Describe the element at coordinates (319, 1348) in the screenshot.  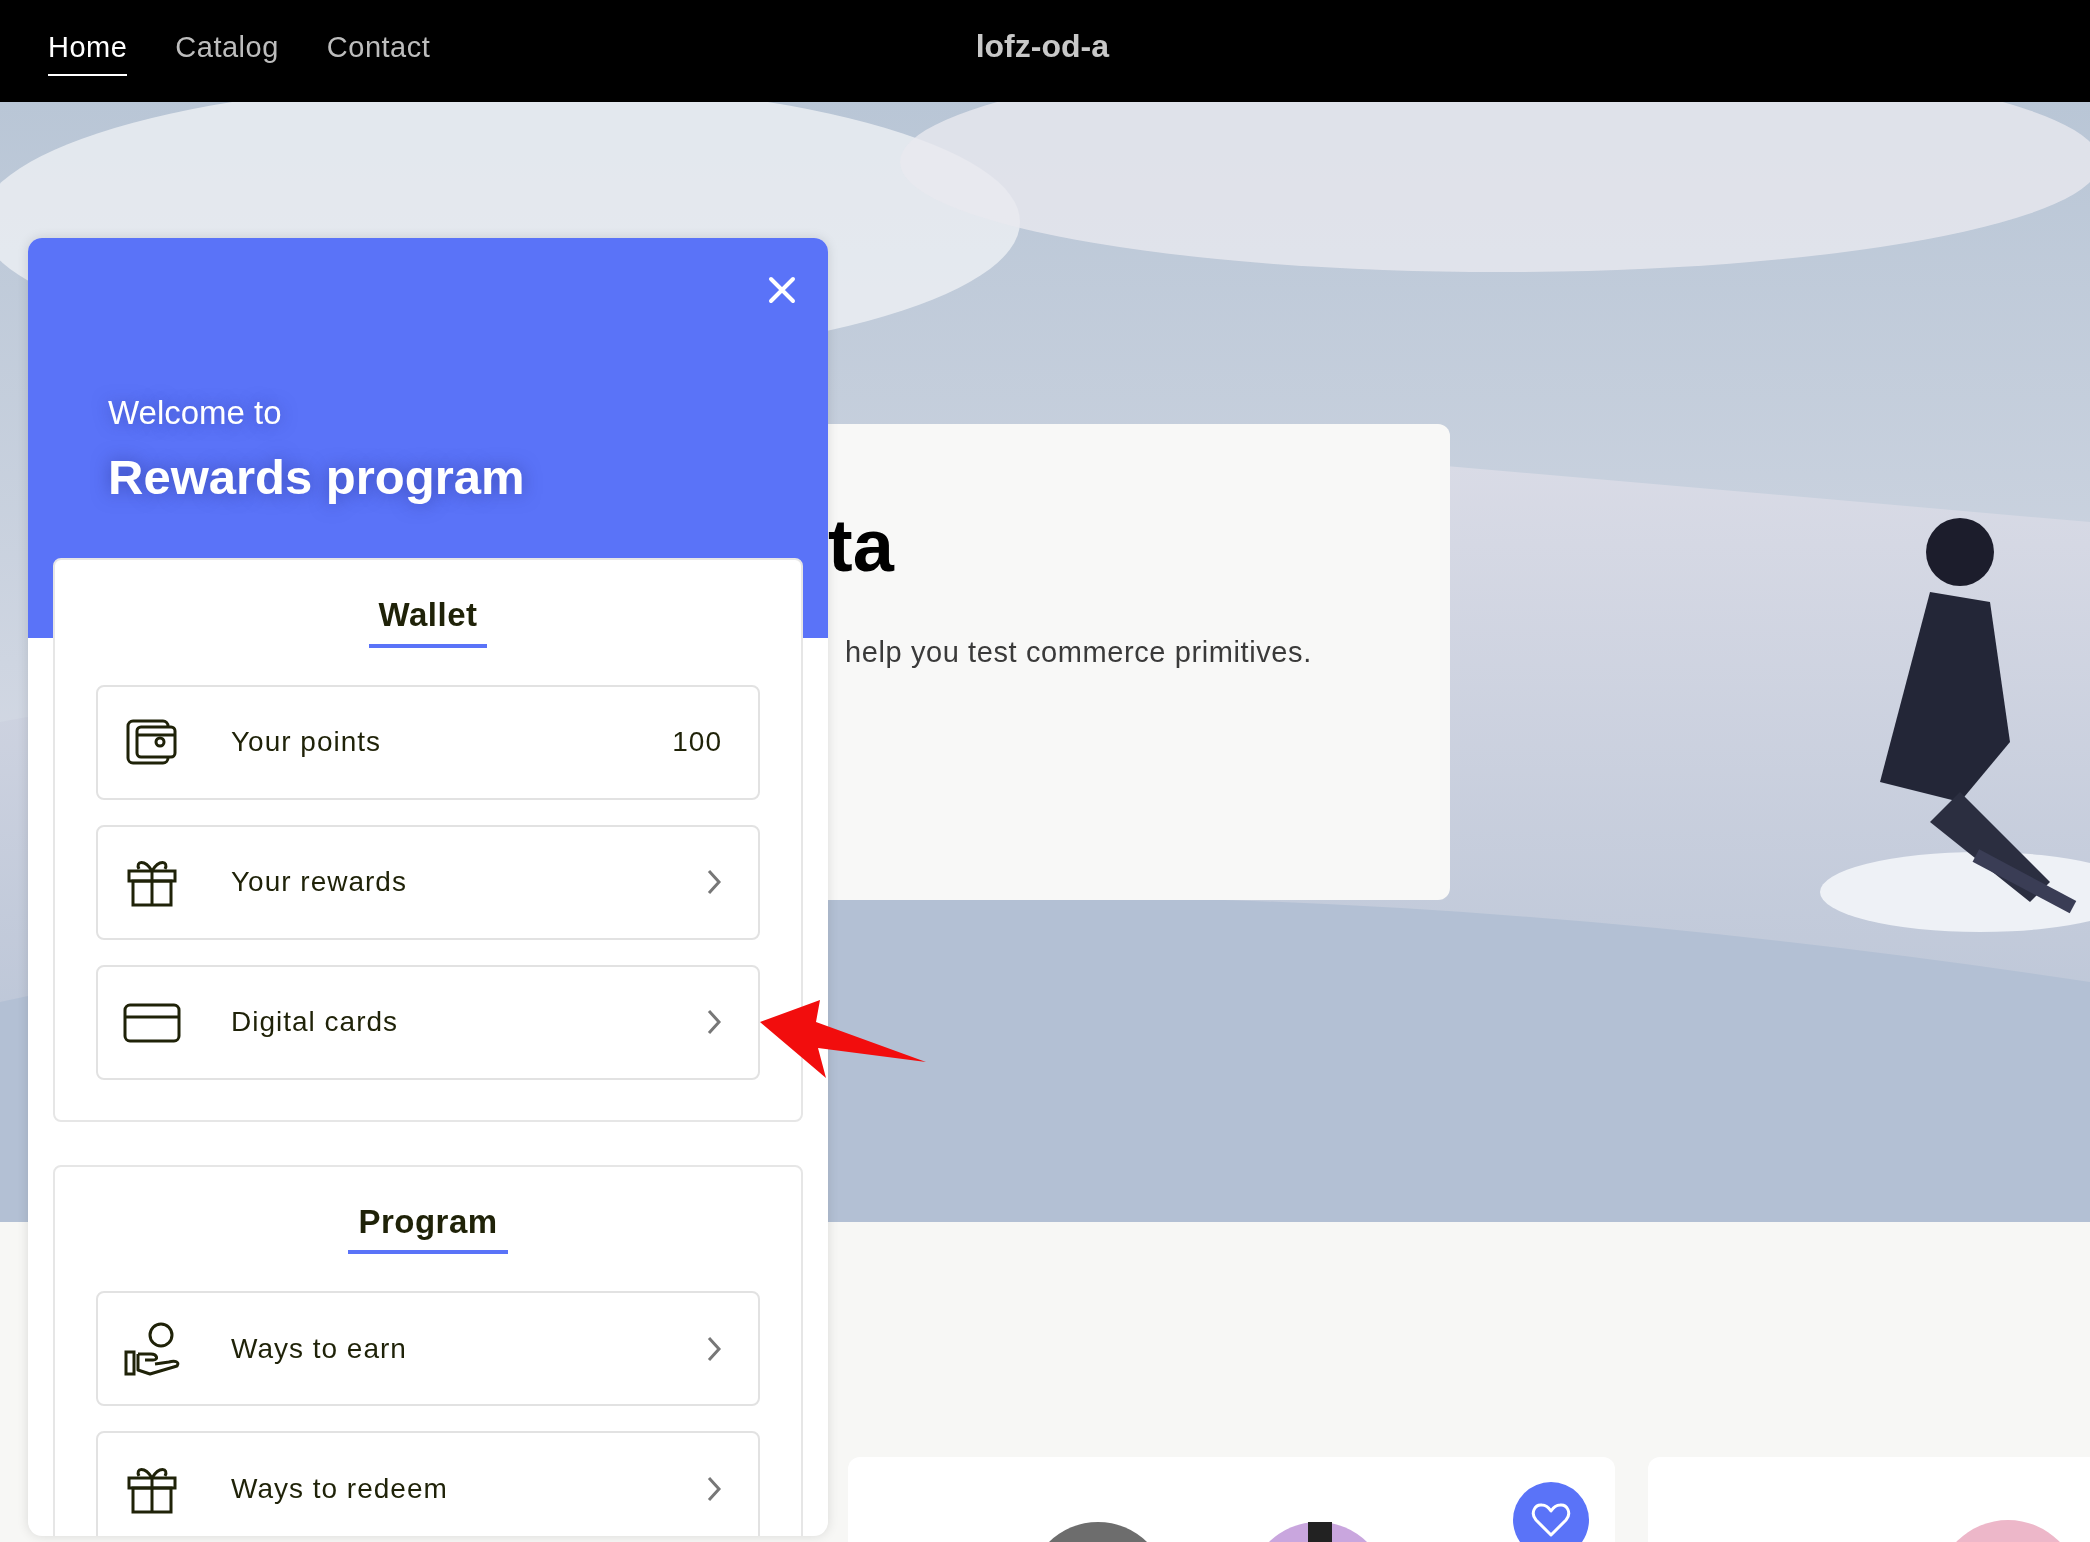
I see `row-label: Ways to earn` at that location.